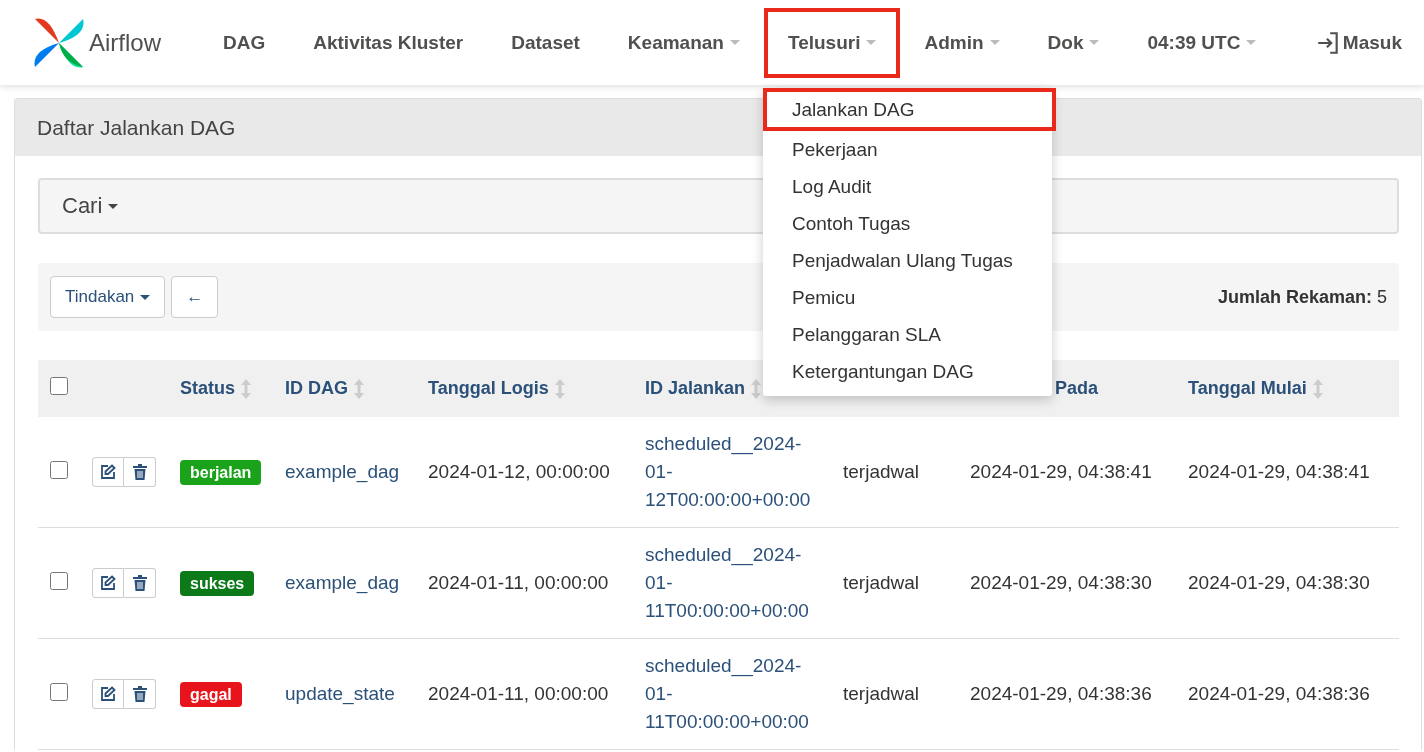  Describe the element at coordinates (136, 127) in the screenshot. I see `panel-title: Daftar Jalankan DAG` at that location.